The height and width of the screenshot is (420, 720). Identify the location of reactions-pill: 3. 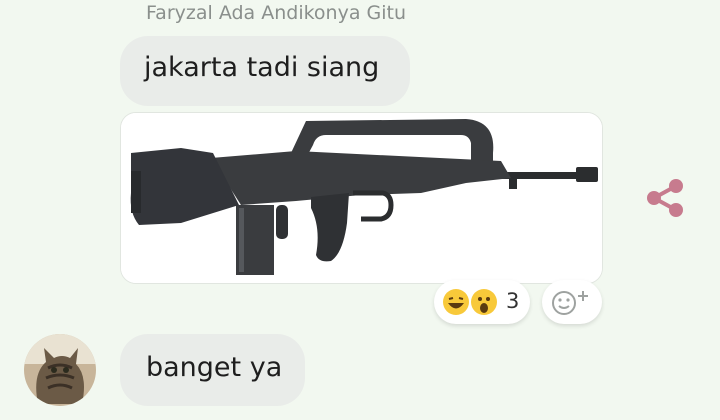
(482, 302).